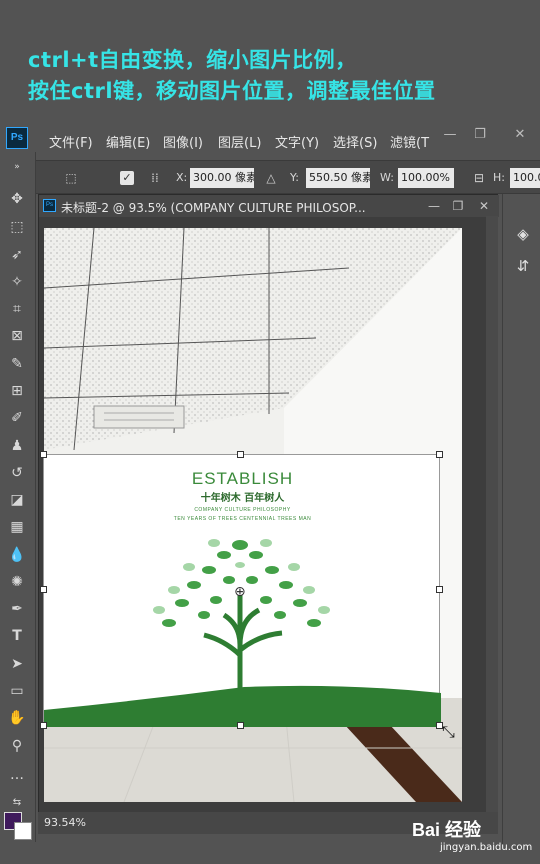 The width and height of the screenshot is (540, 864). I want to click on minimize-button: —, so click(450, 135).